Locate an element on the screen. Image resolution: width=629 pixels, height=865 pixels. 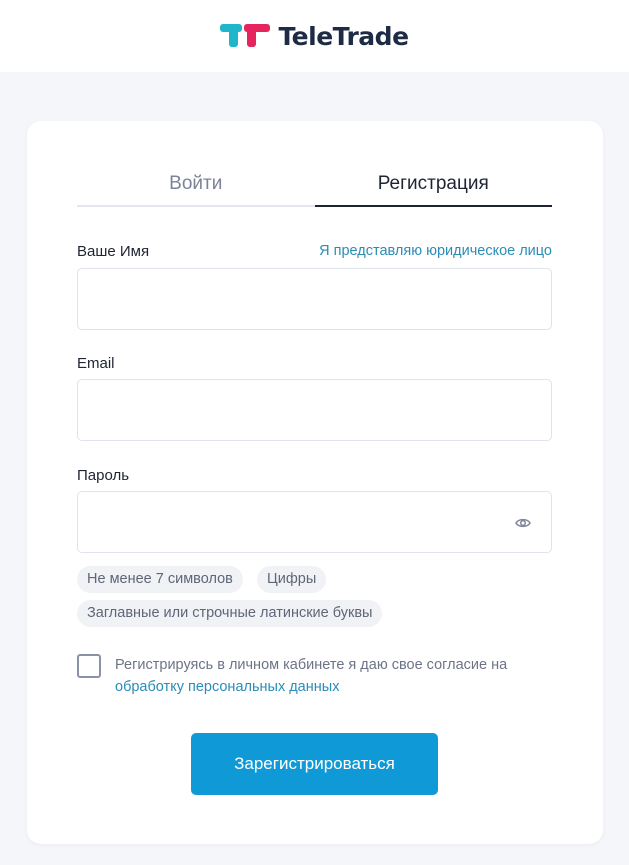
password-rule-chip: Не менее 7 символов is located at coordinates (160, 579).